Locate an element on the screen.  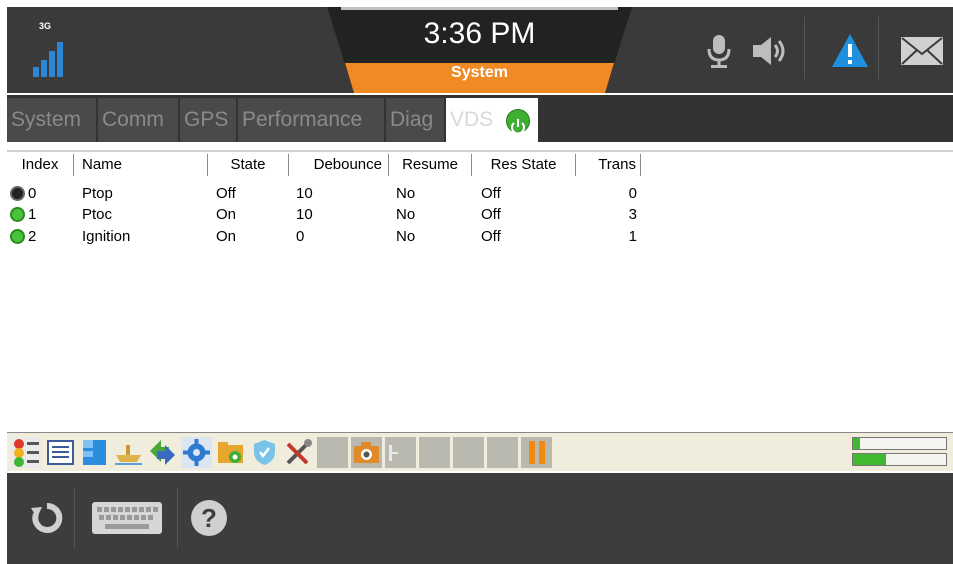
cell-index: 2 is located at coordinates (32, 236).